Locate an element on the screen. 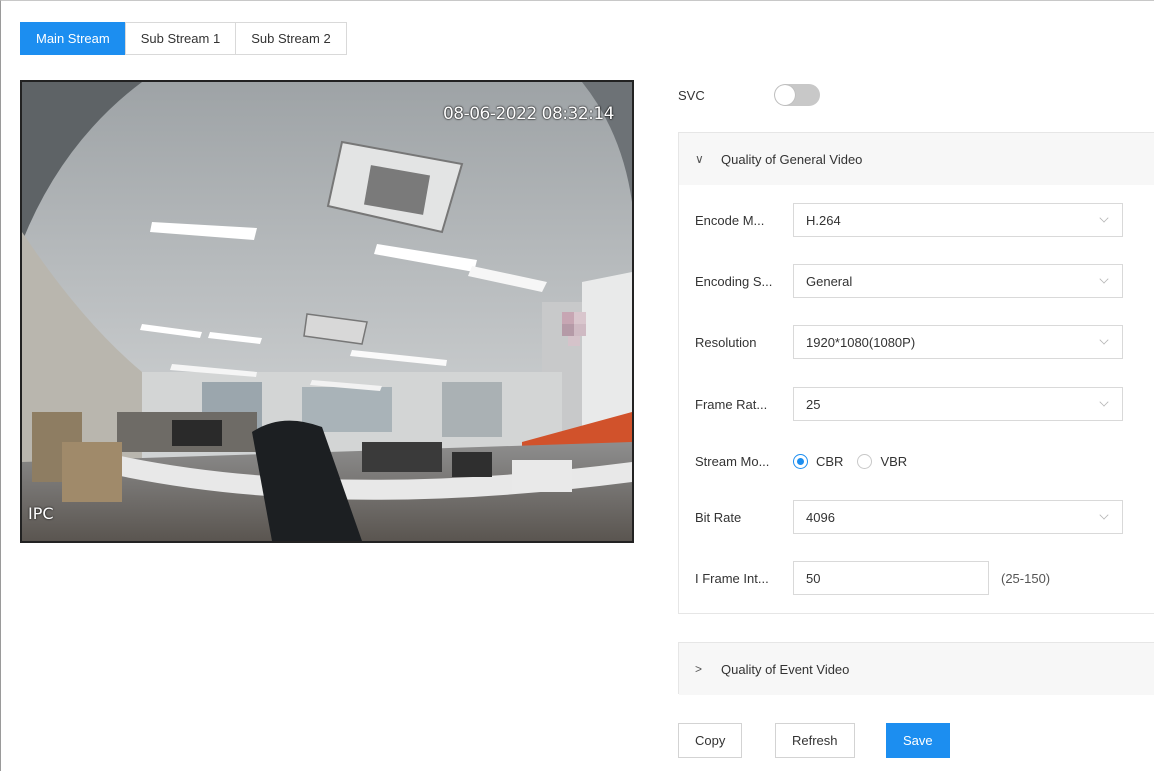  resolution-row: Resolution 1920*1080(1080P) is located at coordinates (909, 342).